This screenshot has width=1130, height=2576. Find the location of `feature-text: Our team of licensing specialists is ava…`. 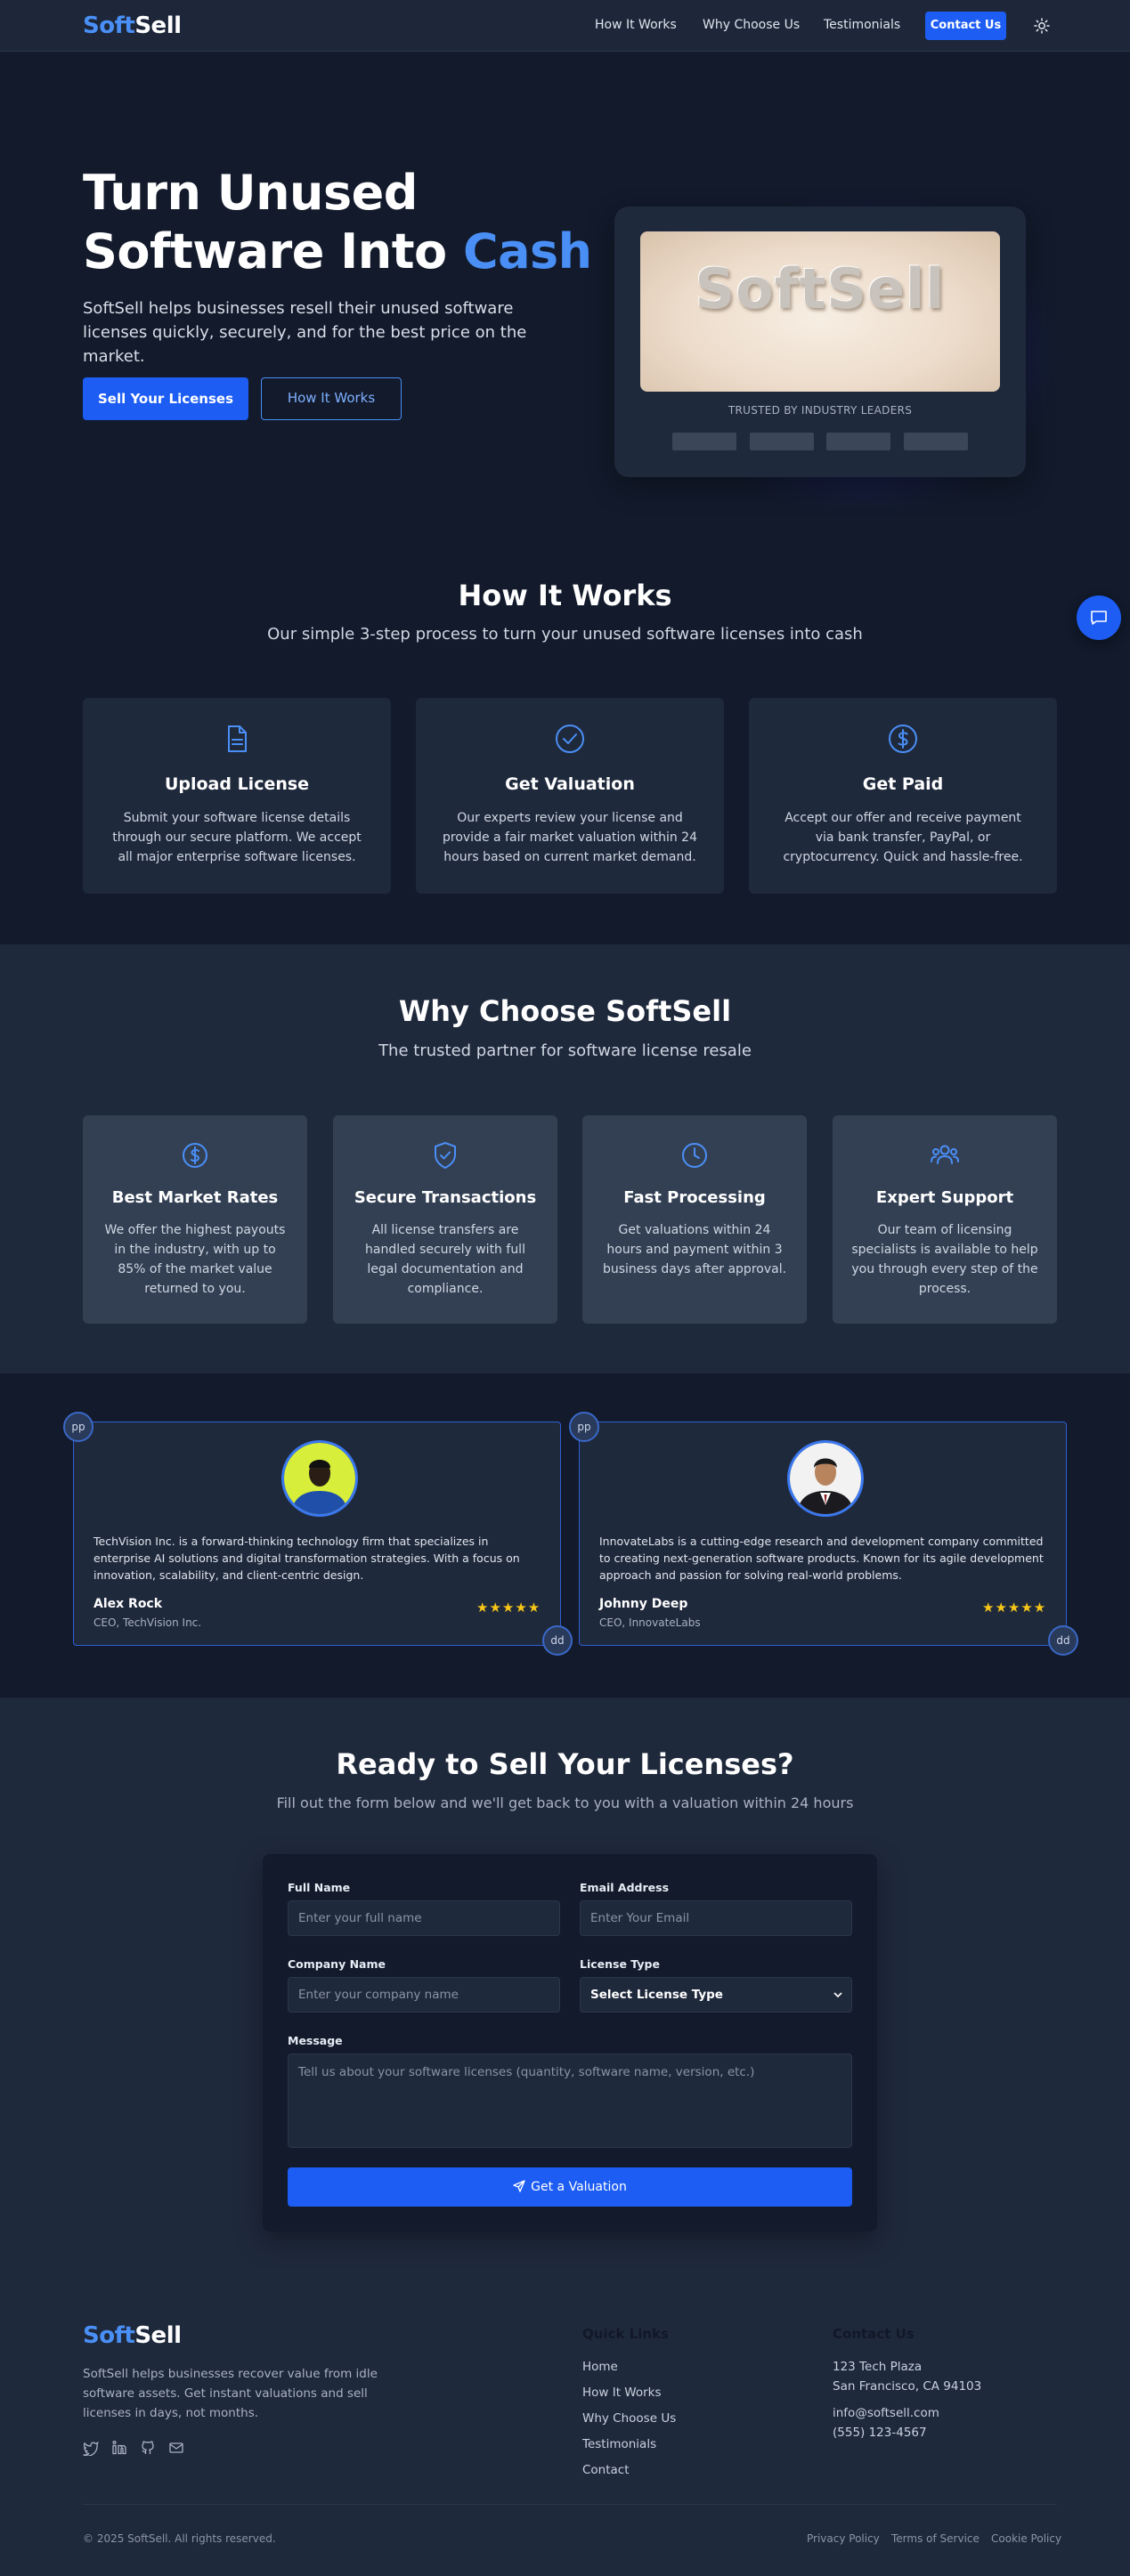

feature-text: Our team of licensing specialists is ava… is located at coordinates (944, 1260).